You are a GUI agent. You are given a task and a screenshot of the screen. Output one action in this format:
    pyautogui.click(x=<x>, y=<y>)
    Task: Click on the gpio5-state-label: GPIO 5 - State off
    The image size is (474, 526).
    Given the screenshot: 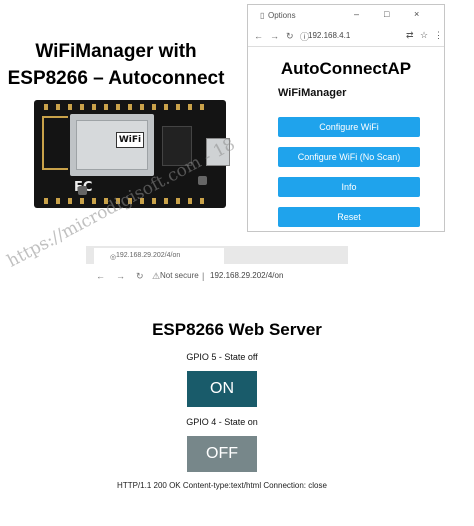 What is the action you would take?
    pyautogui.click(x=222, y=357)
    